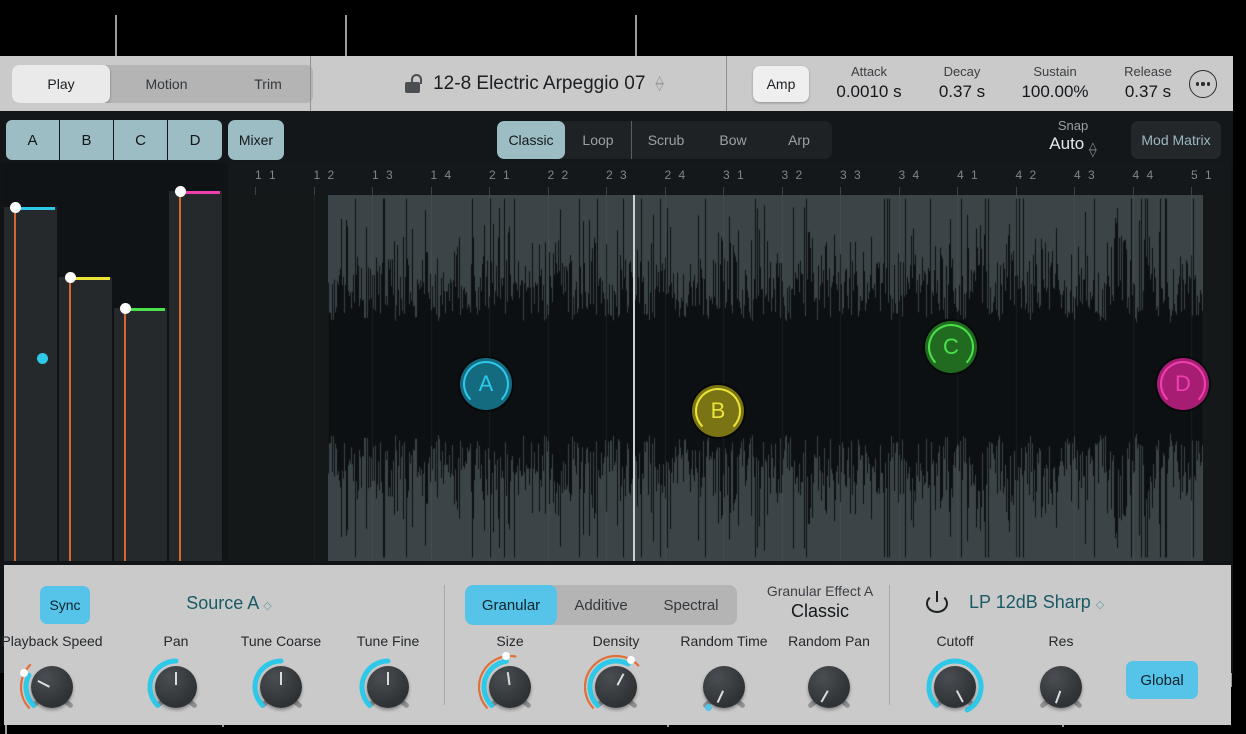  Describe the element at coordinates (85, 419) in the screenshot. I see `mixer-channel-b` at that location.